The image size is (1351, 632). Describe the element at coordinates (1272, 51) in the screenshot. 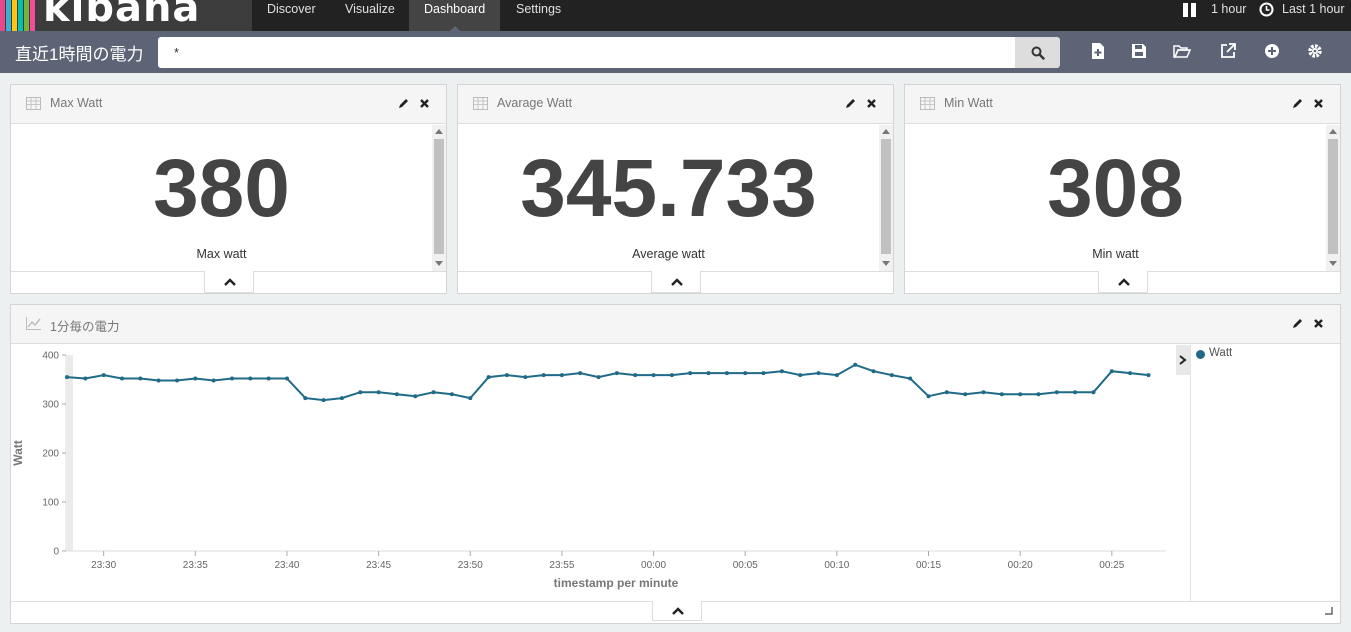

I see `add-visualization-icon` at that location.